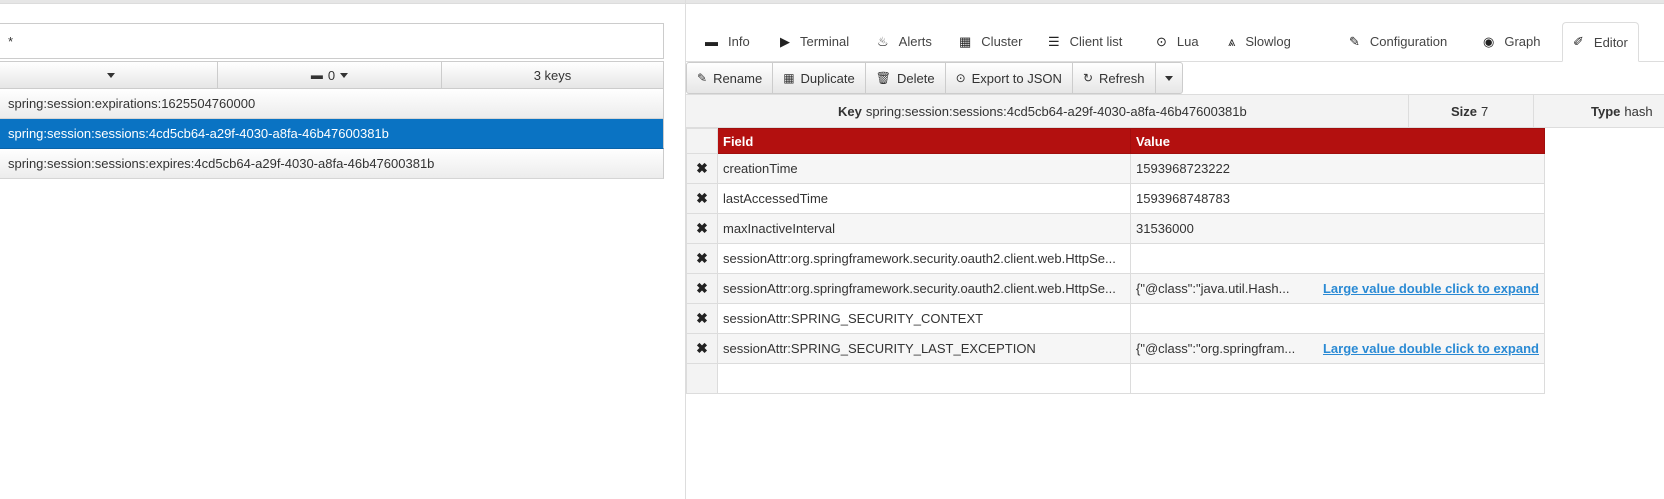 Image resolution: width=1664 pixels, height=499 pixels. What do you see at coordinates (711, 41) in the screenshot?
I see `server-icon: ▬` at bounding box center [711, 41].